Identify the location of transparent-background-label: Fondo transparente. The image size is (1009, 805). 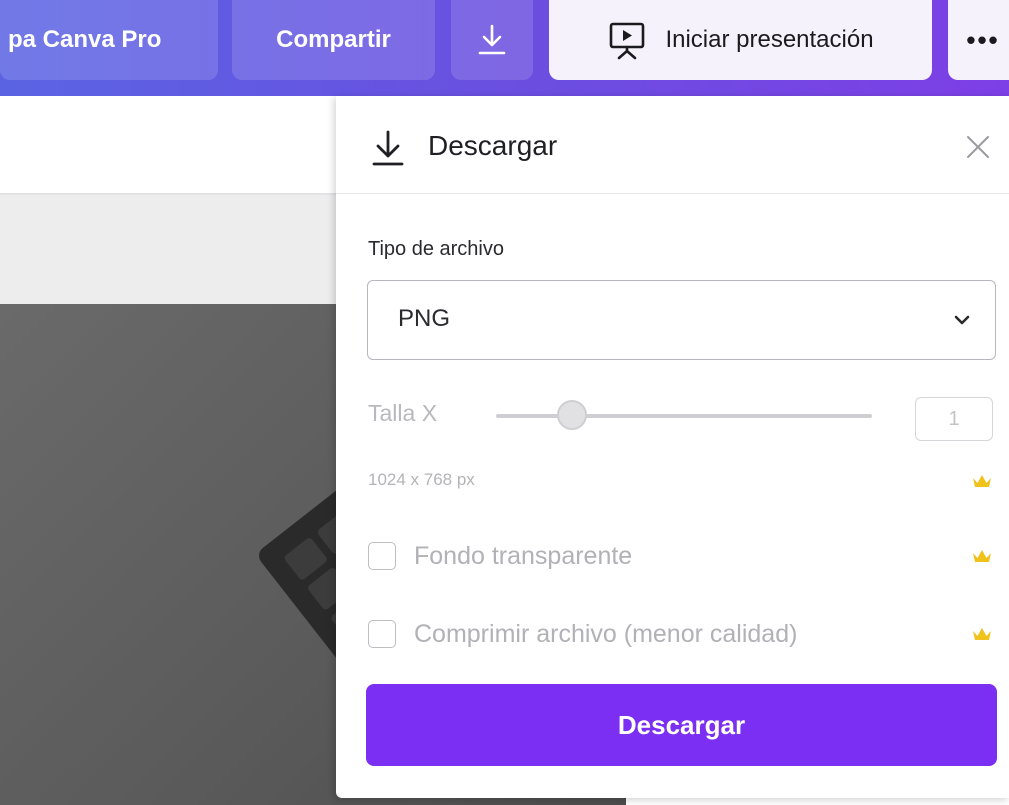
(523, 555).